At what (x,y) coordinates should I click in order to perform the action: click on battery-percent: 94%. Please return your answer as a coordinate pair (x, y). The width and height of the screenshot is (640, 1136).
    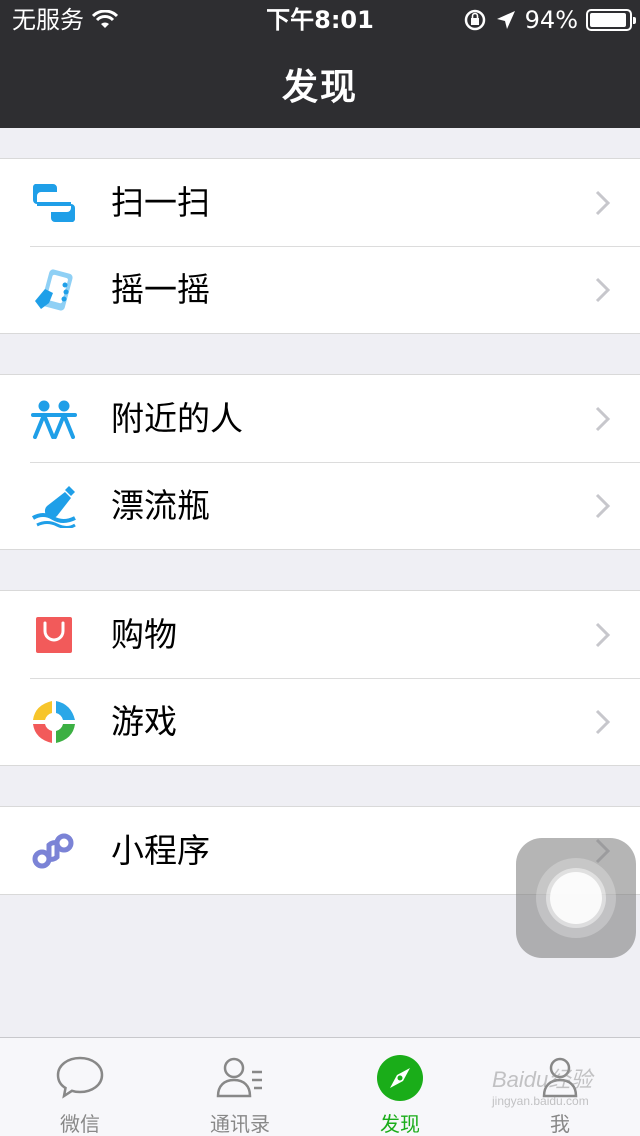
    Looking at the image, I should click on (551, 20).